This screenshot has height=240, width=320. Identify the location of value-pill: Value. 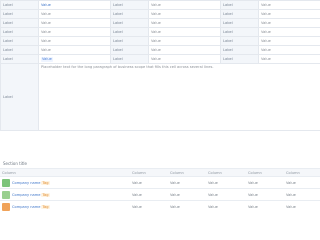
(47, 59).